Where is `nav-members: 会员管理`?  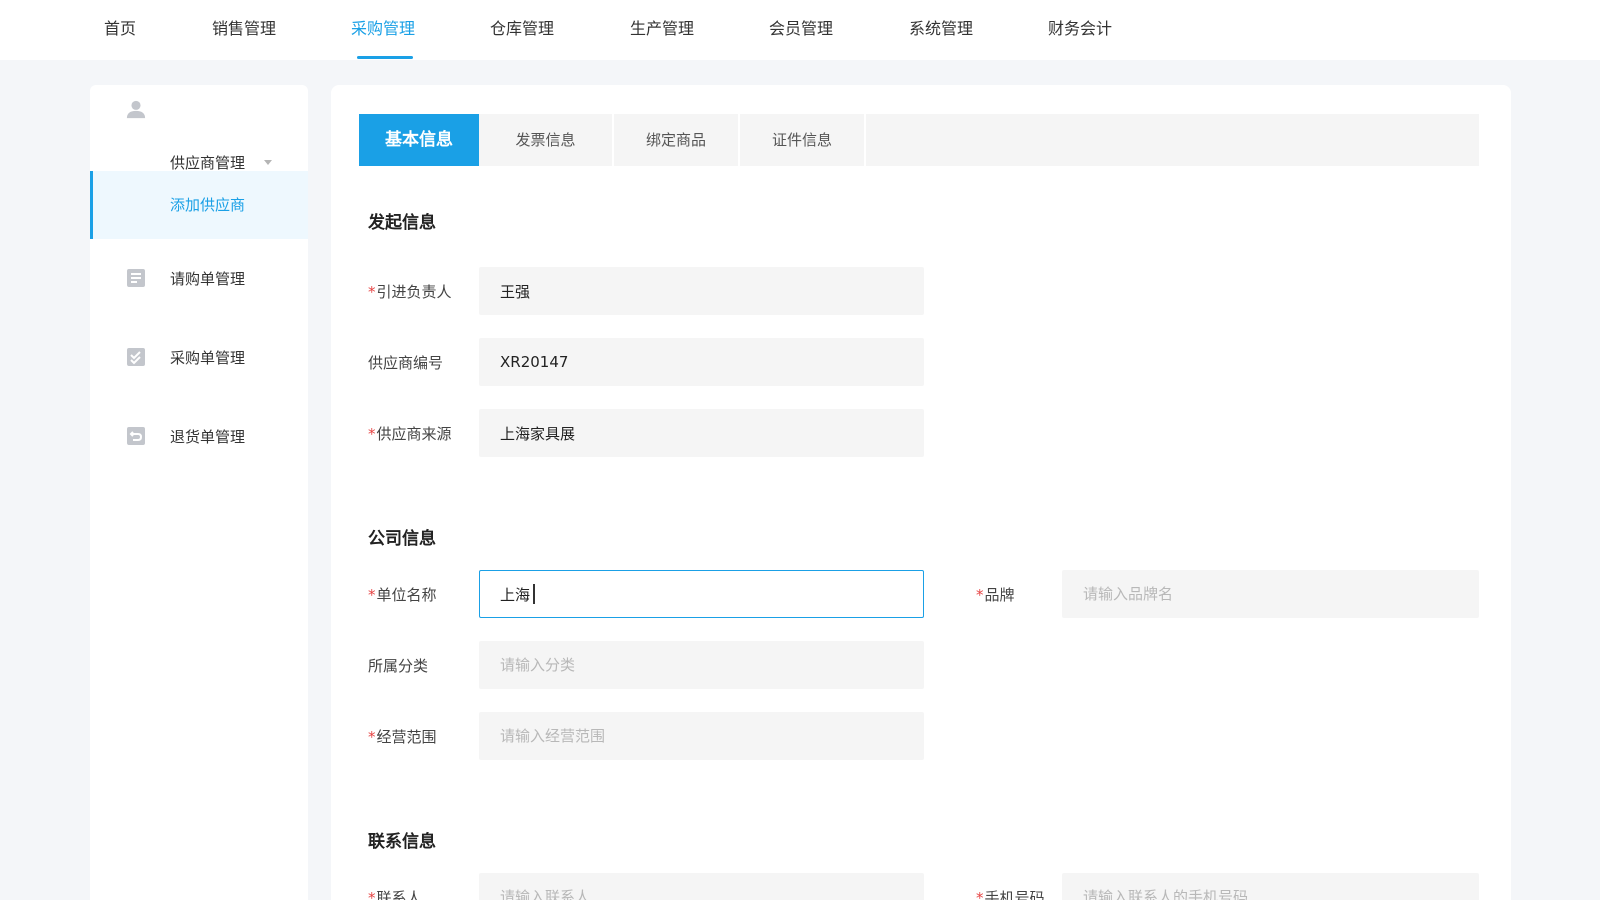
nav-members: 会员管理 is located at coordinates (801, 30).